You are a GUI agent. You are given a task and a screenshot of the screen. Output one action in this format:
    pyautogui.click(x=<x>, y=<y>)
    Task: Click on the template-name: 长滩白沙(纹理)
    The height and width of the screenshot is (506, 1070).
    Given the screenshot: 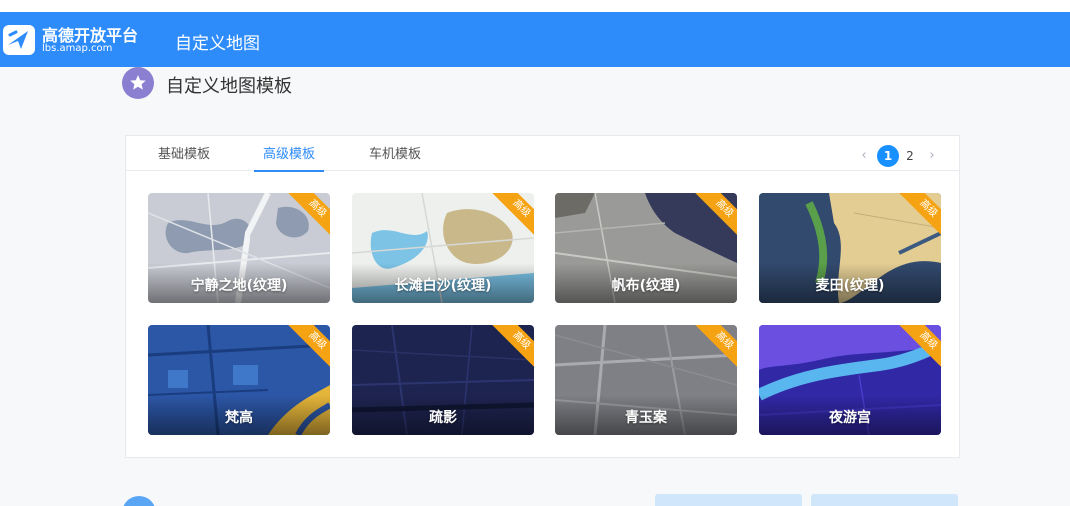 What is the action you would take?
    pyautogui.click(x=443, y=286)
    